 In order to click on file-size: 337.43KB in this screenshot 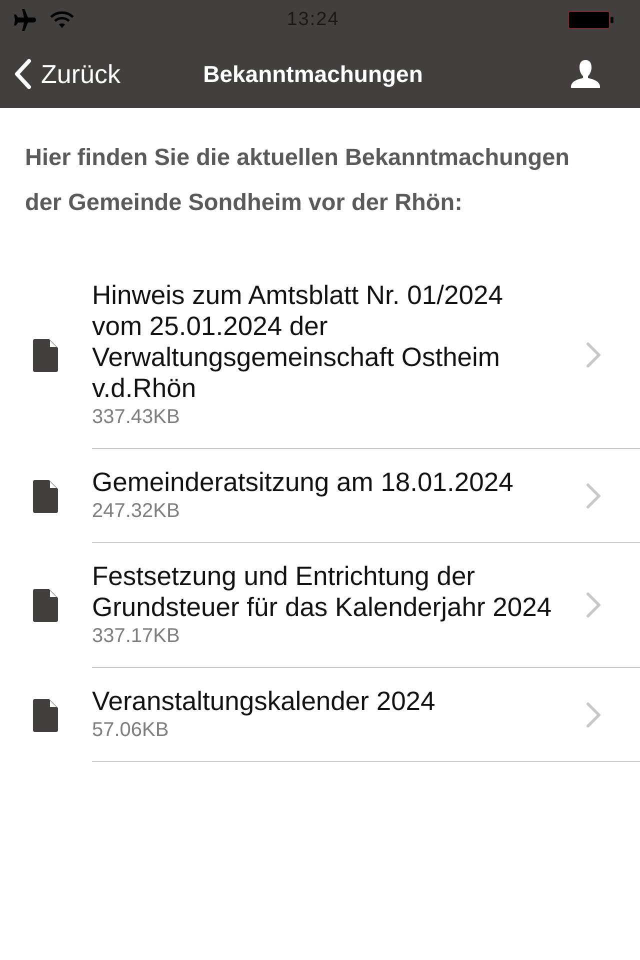, I will do `click(136, 417)`.